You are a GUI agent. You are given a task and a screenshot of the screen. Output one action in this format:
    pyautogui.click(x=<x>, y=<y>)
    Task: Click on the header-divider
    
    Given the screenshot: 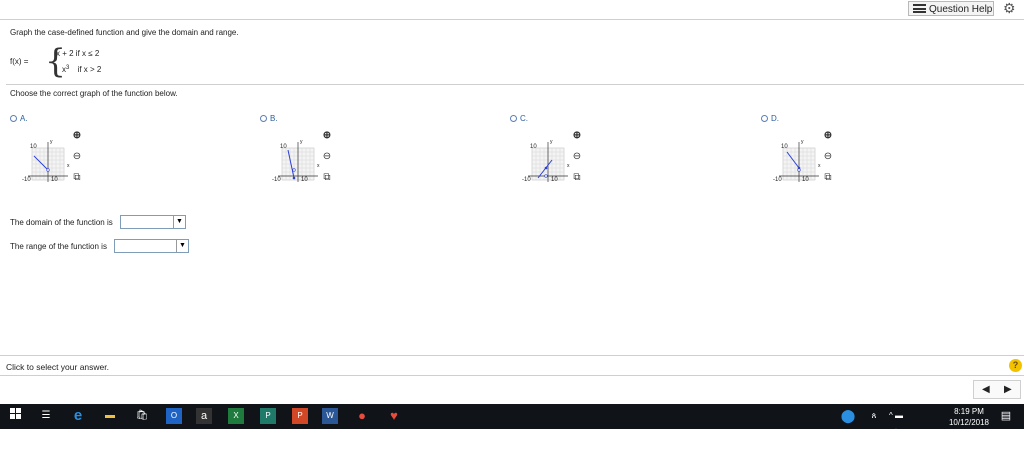 What is the action you would take?
    pyautogui.click(x=512, y=19)
    